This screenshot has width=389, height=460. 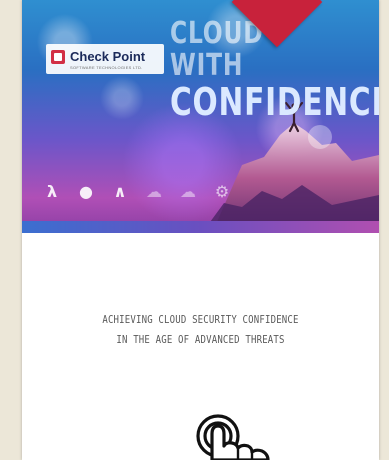 What do you see at coordinates (52, 191) in the screenshot?
I see `lambda-icon: λ` at bounding box center [52, 191].